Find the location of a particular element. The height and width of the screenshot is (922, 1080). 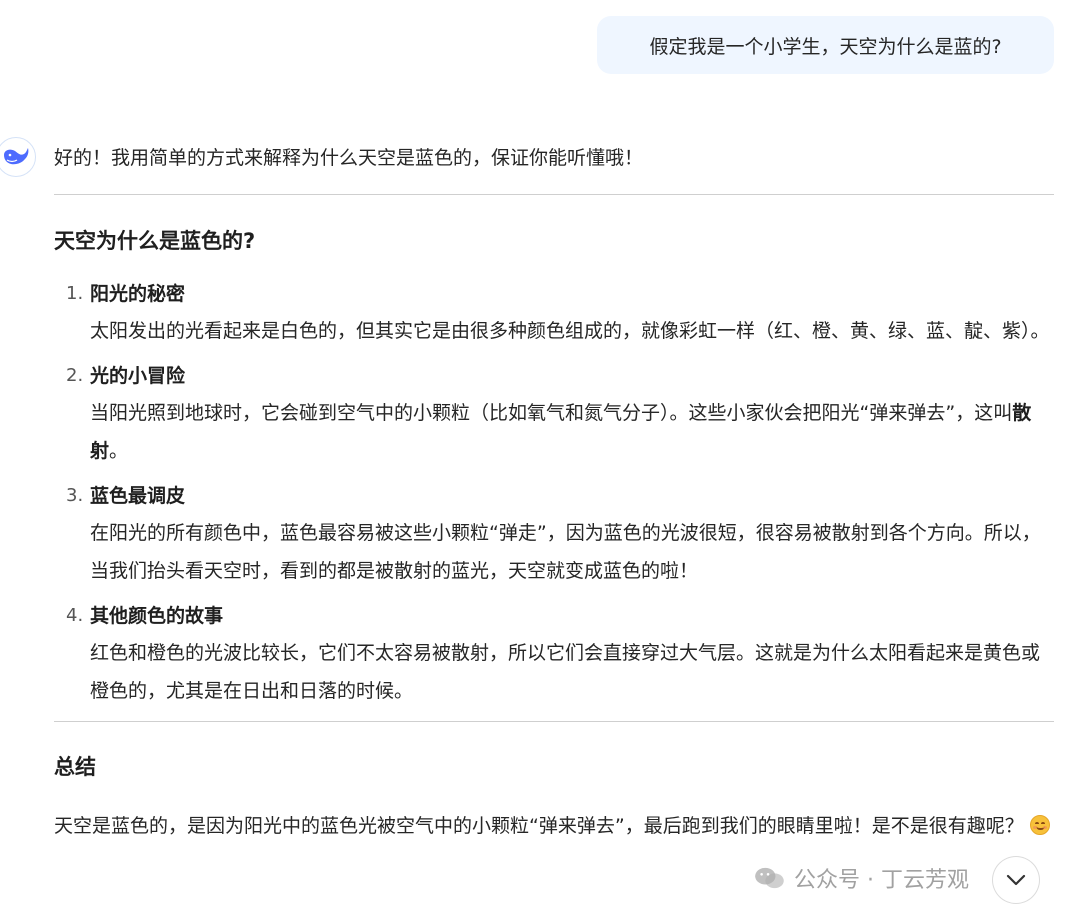

assistant-avatar is located at coordinates (18, 157).